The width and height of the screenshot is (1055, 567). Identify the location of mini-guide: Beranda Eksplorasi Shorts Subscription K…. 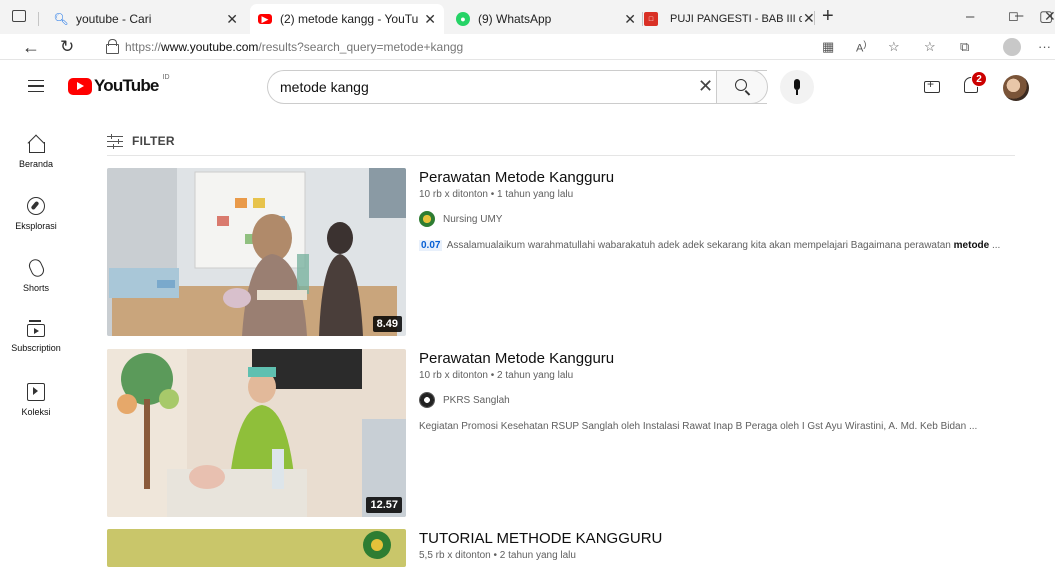
(36, 280).